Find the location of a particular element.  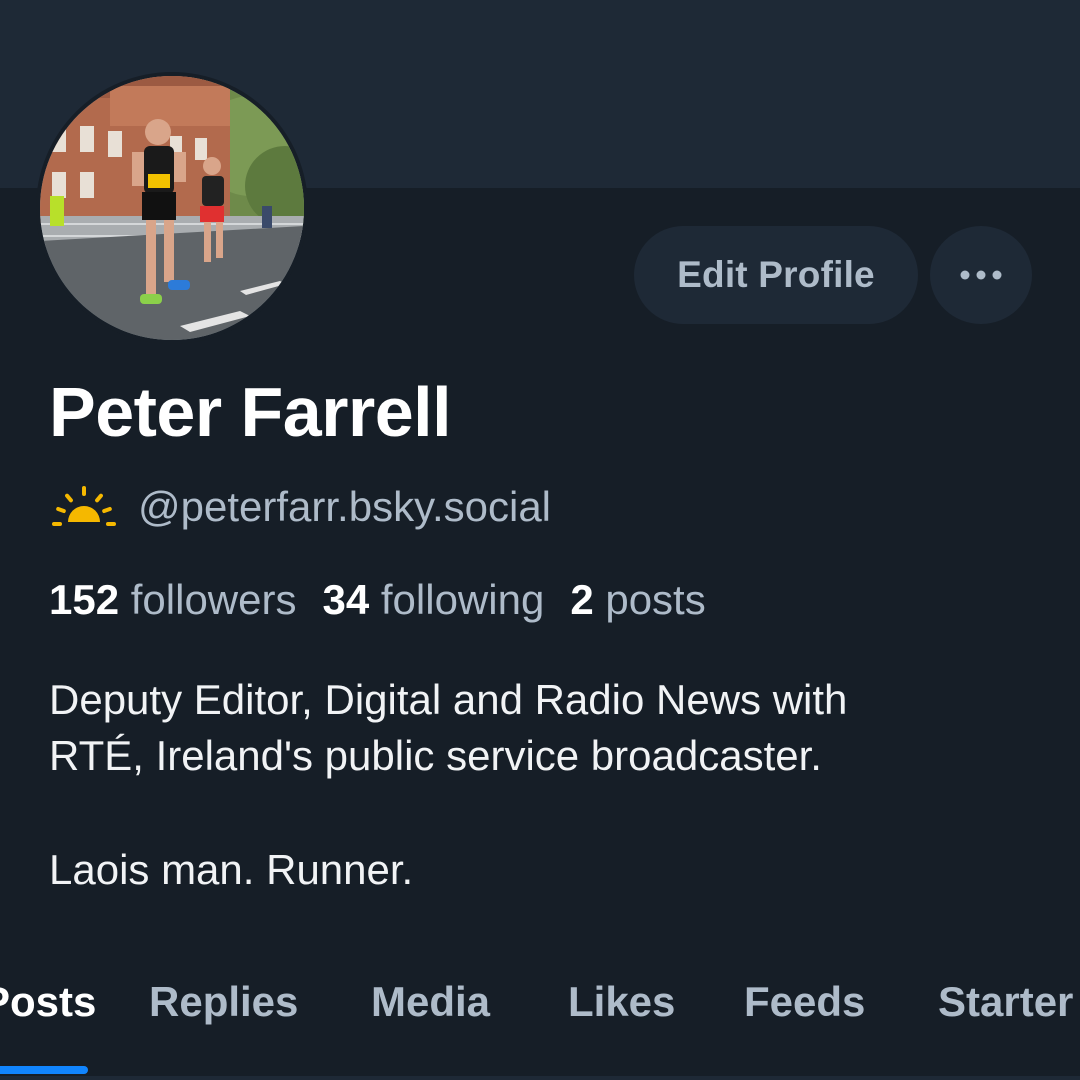

tab-replies: Replies is located at coordinates (223, 1008).